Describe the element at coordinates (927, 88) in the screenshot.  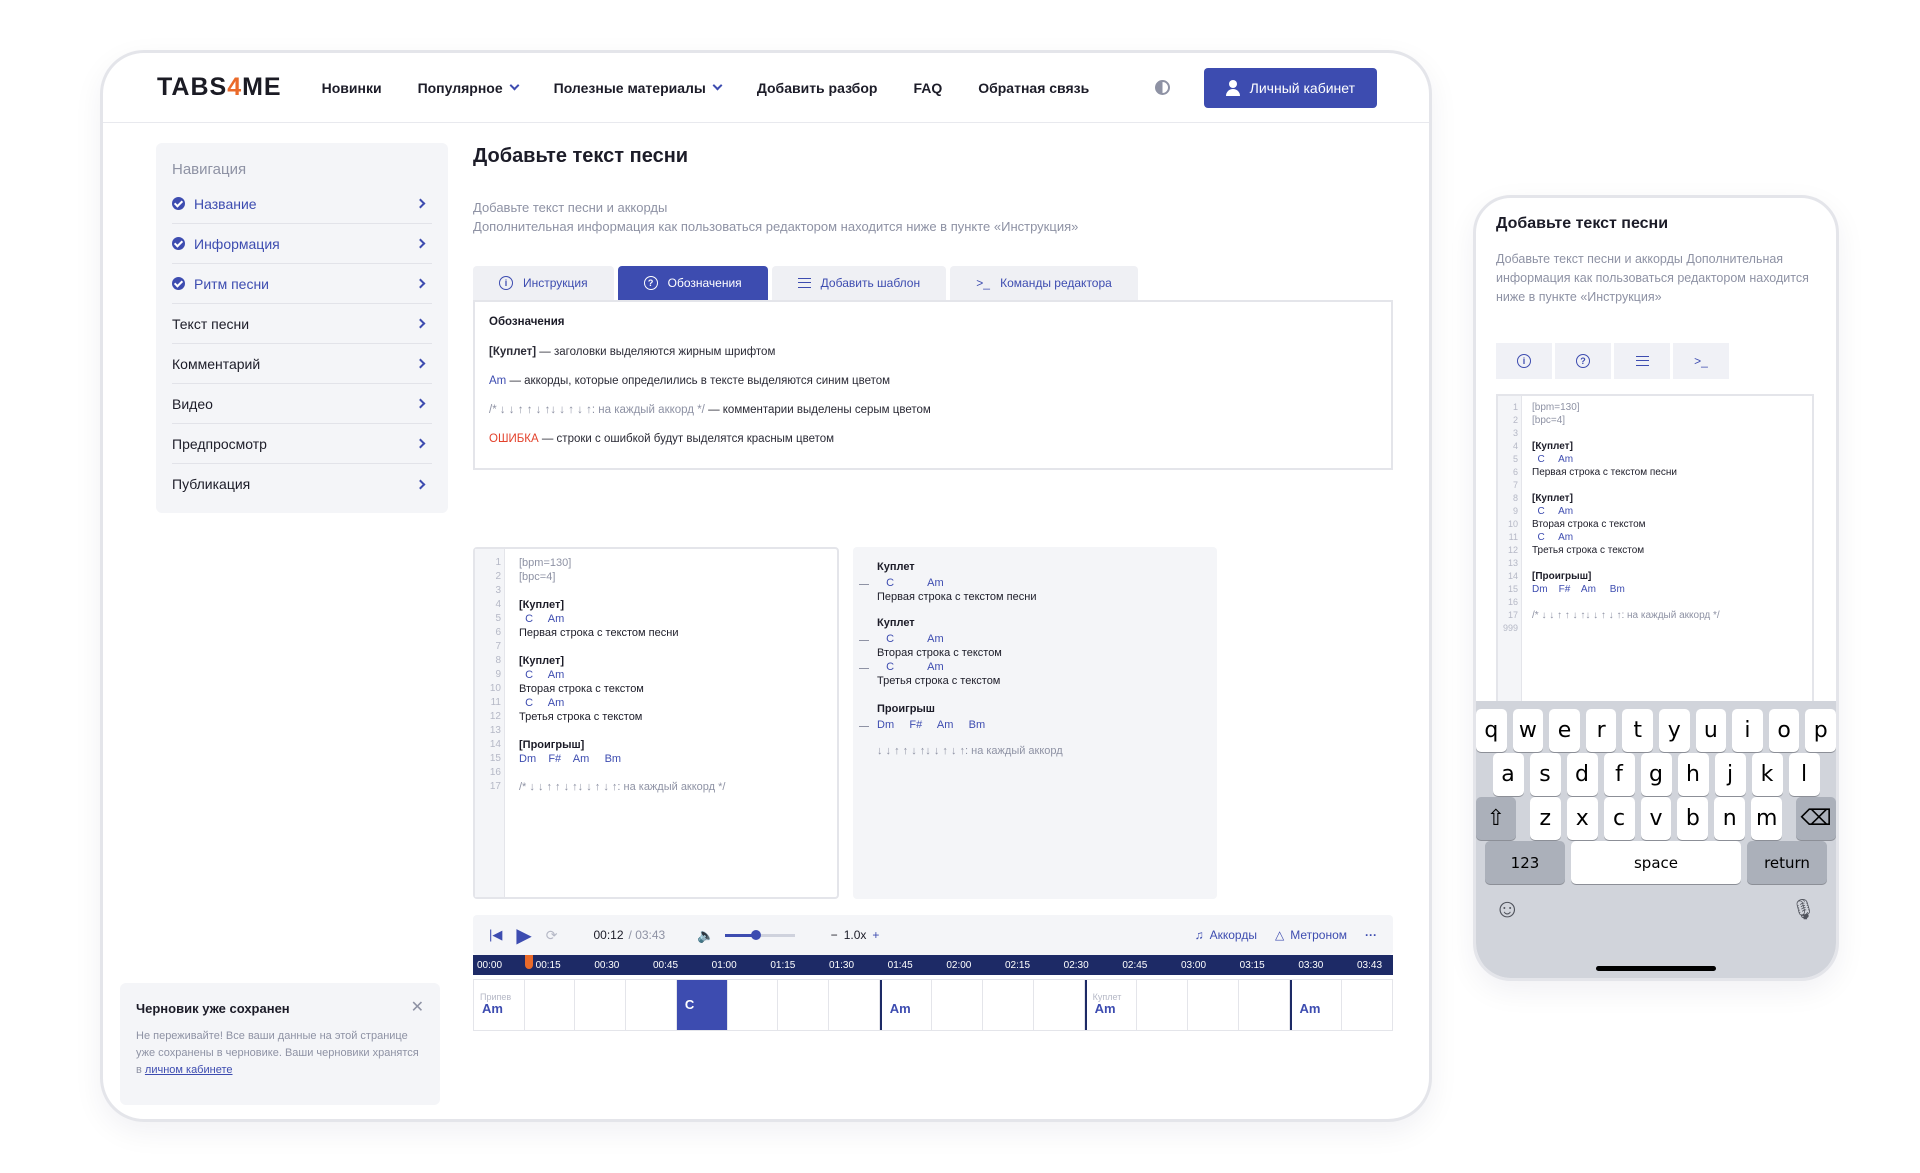
I see `nav-item-faq: FAQ` at that location.